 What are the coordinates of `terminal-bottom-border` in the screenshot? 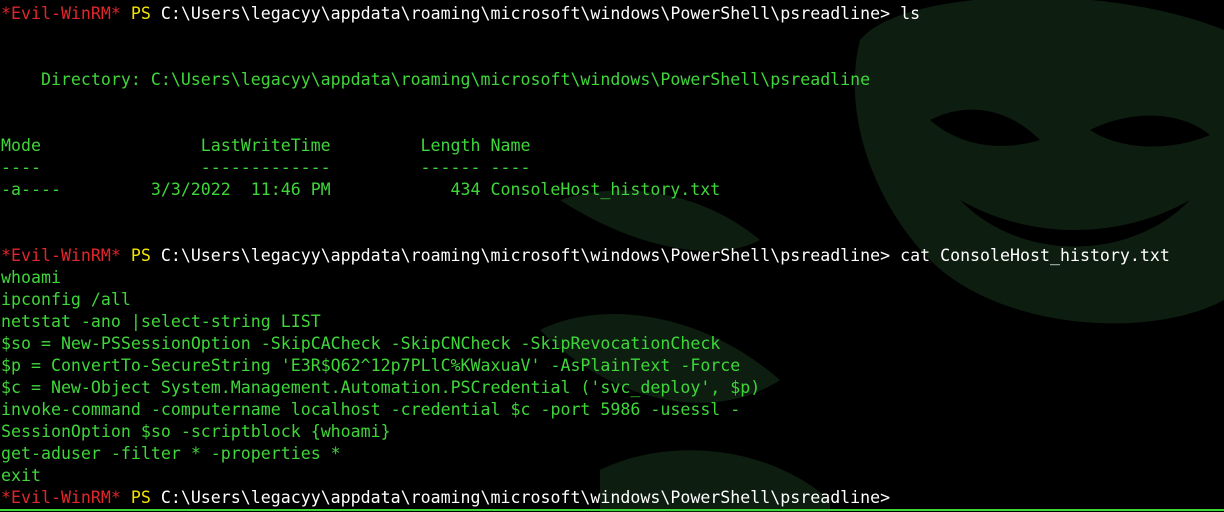 It's located at (612, 510).